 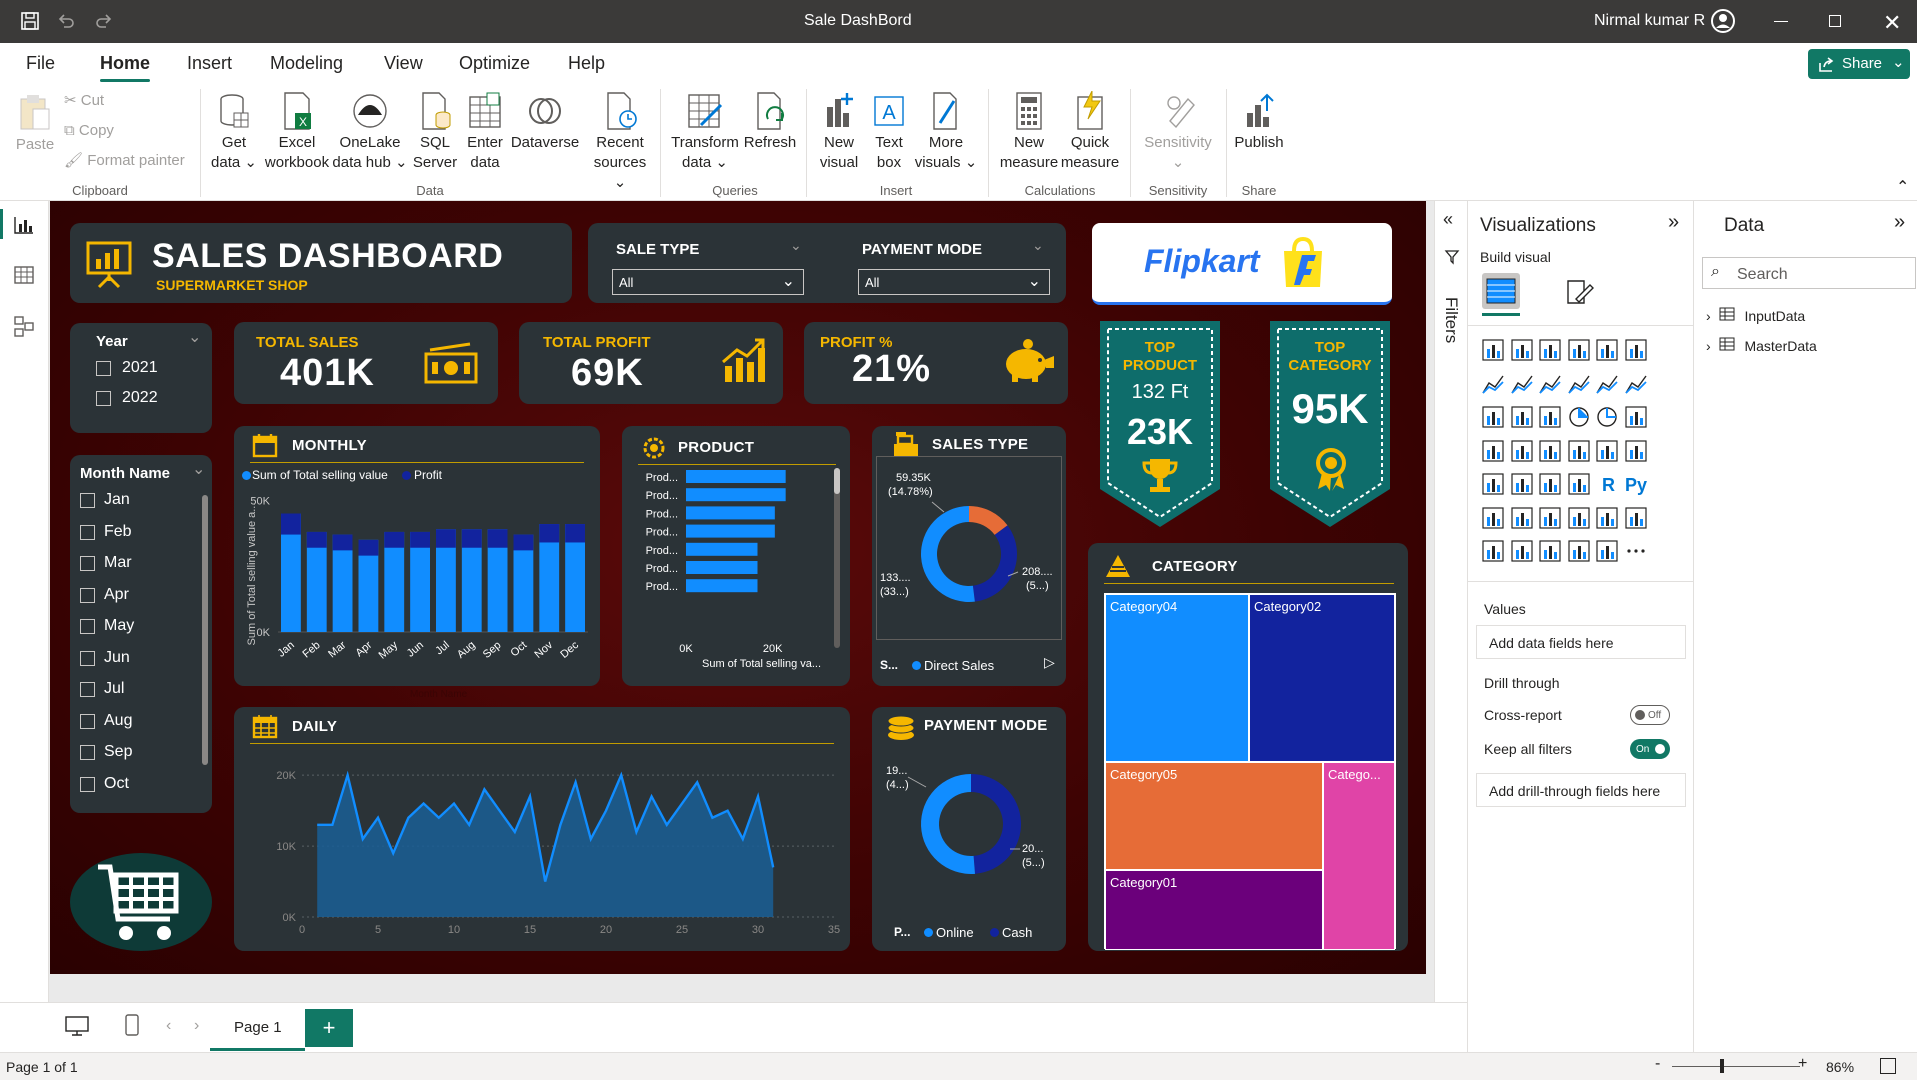 I want to click on legend-next-arrow-icon: ▷, so click(x=1049, y=662).